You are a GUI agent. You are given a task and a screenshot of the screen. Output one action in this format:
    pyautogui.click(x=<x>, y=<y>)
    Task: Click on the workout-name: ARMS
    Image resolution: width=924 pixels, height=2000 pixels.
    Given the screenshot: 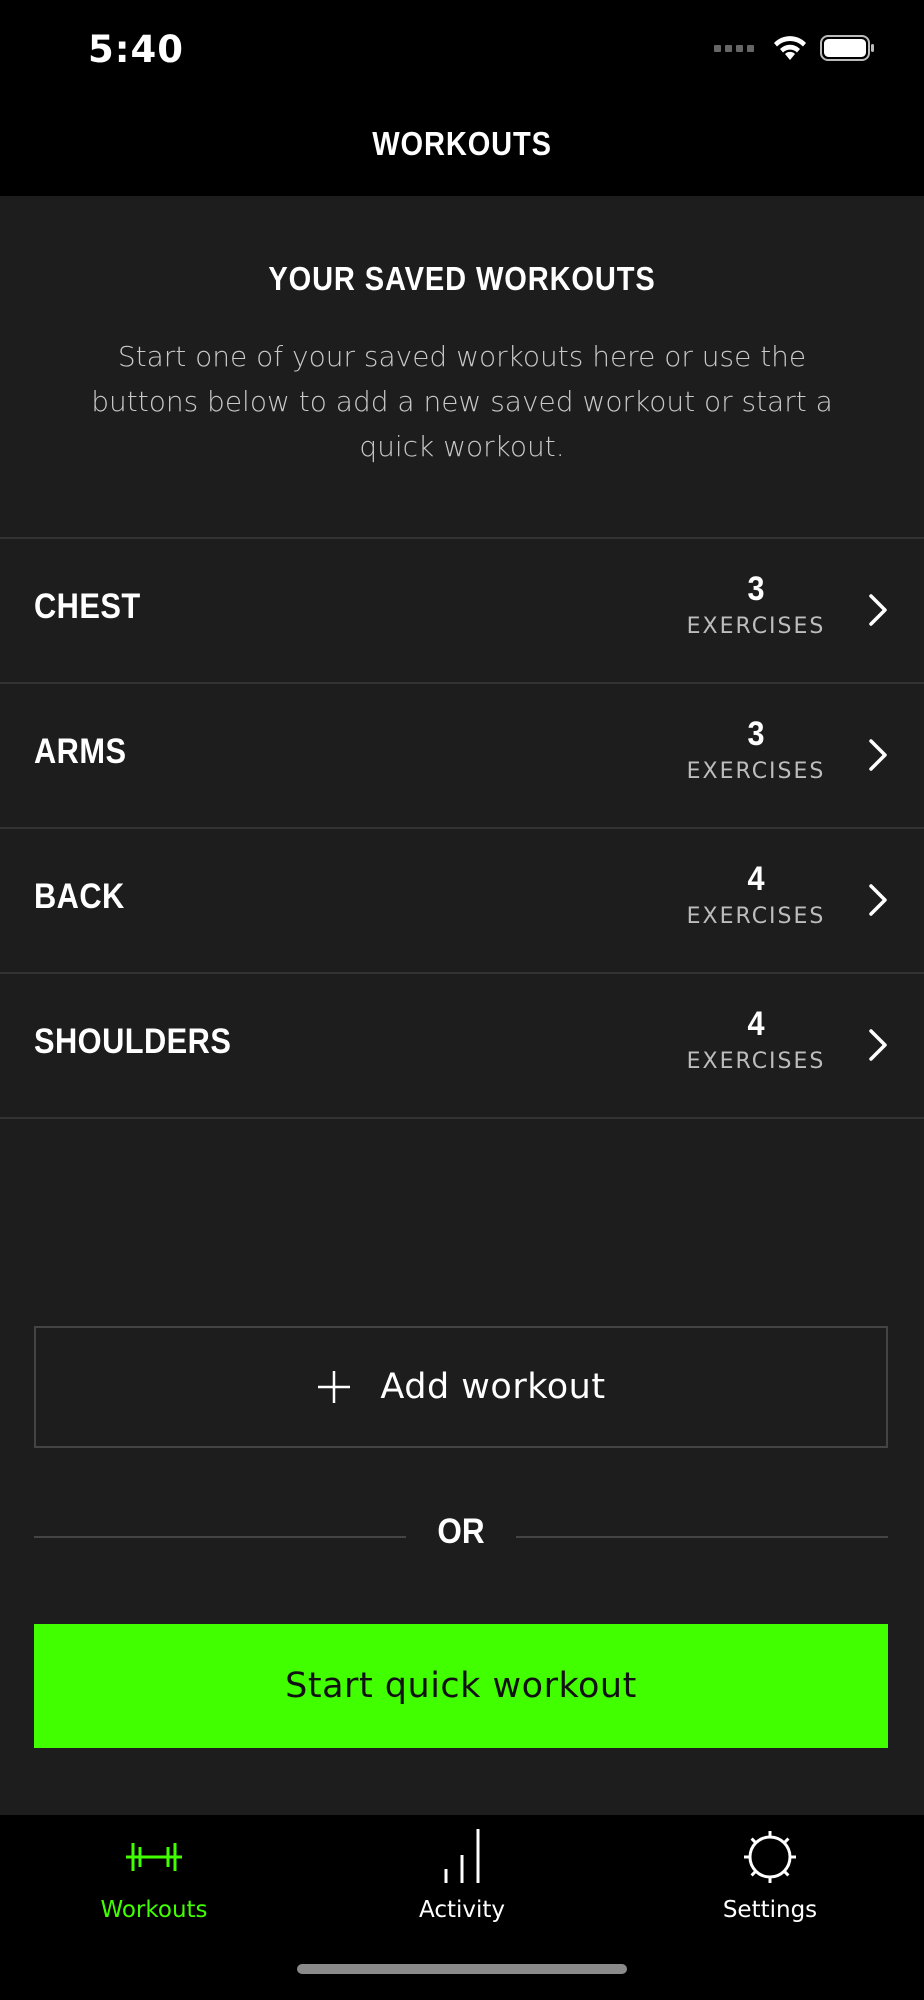 What is the action you would take?
    pyautogui.click(x=80, y=751)
    